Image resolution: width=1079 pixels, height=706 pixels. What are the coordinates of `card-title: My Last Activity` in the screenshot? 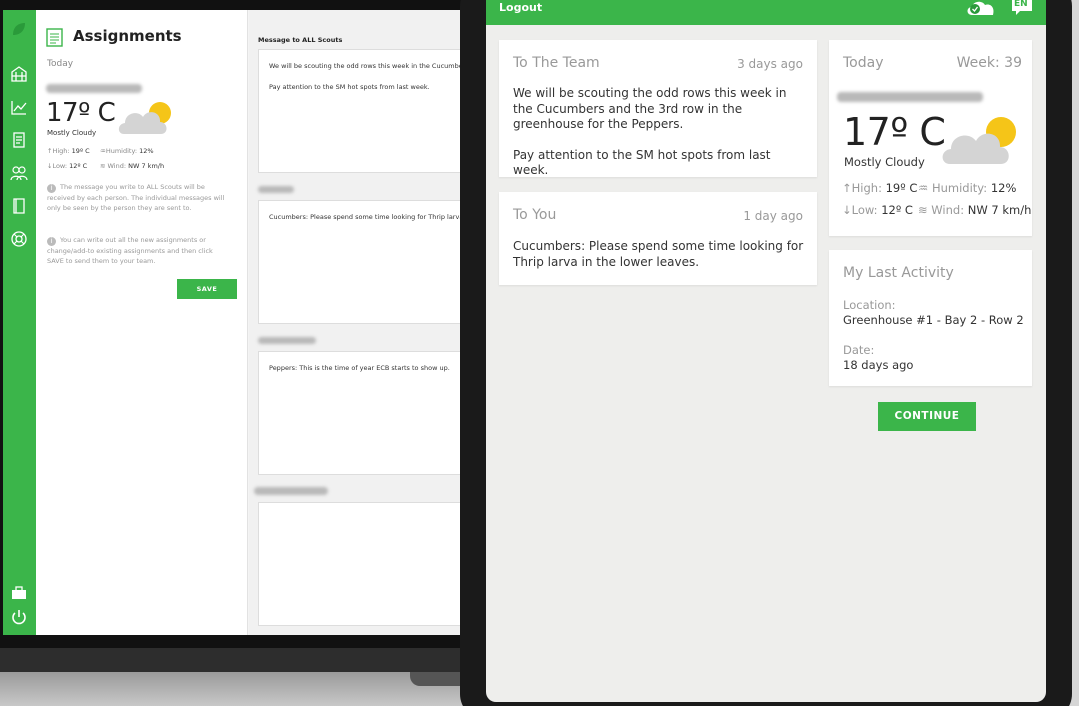 It's located at (898, 273).